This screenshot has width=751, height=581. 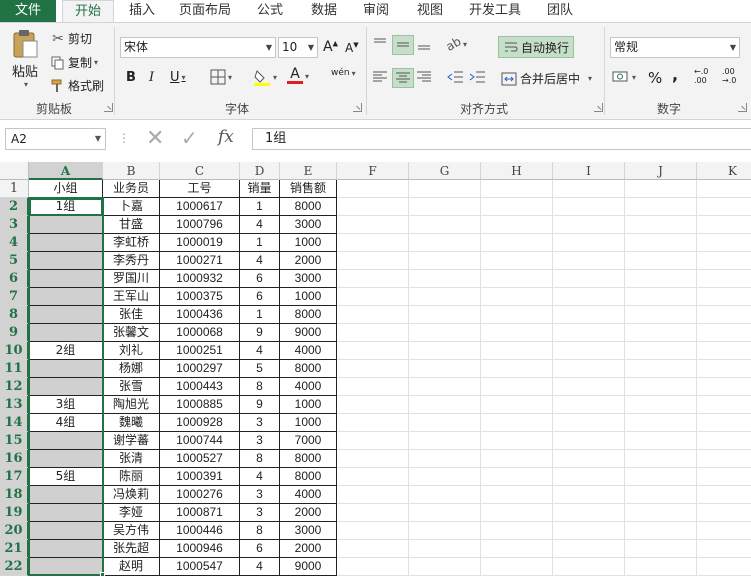 What do you see at coordinates (14, 207) in the screenshot?
I see `row-header-2: 2` at bounding box center [14, 207].